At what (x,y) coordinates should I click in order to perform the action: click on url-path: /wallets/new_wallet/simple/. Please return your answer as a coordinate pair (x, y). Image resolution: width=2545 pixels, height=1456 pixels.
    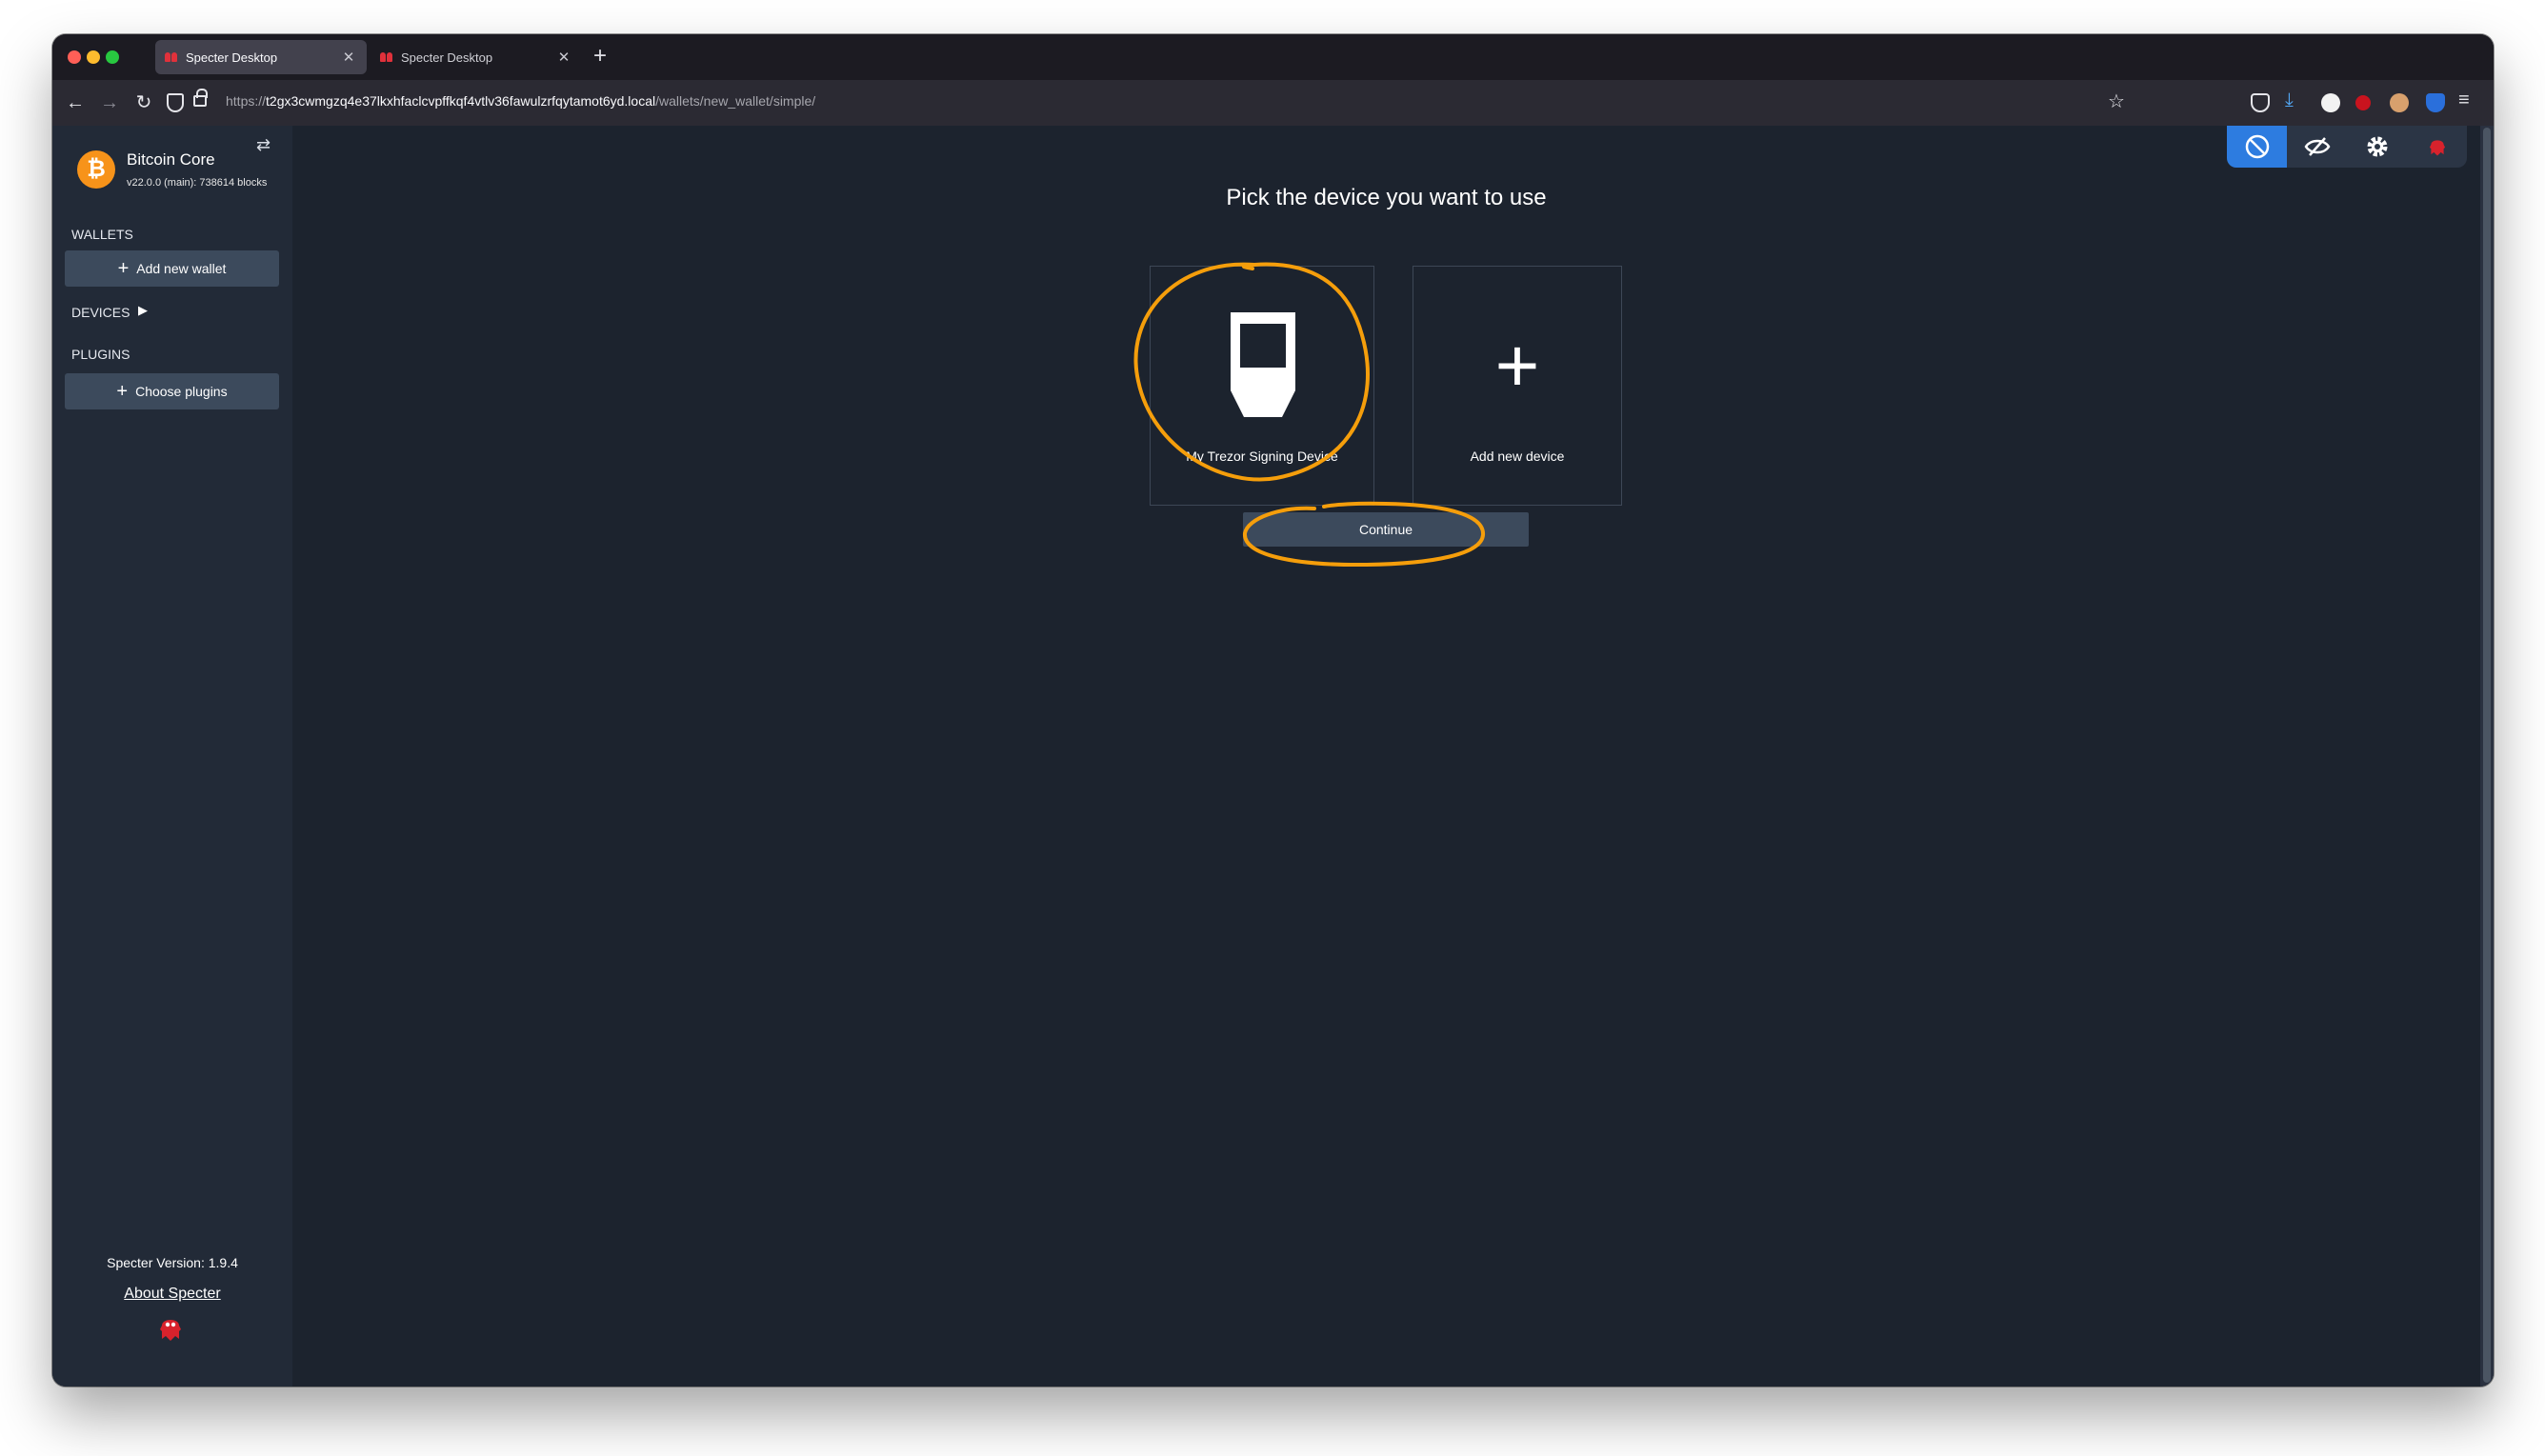
    Looking at the image, I should click on (735, 101).